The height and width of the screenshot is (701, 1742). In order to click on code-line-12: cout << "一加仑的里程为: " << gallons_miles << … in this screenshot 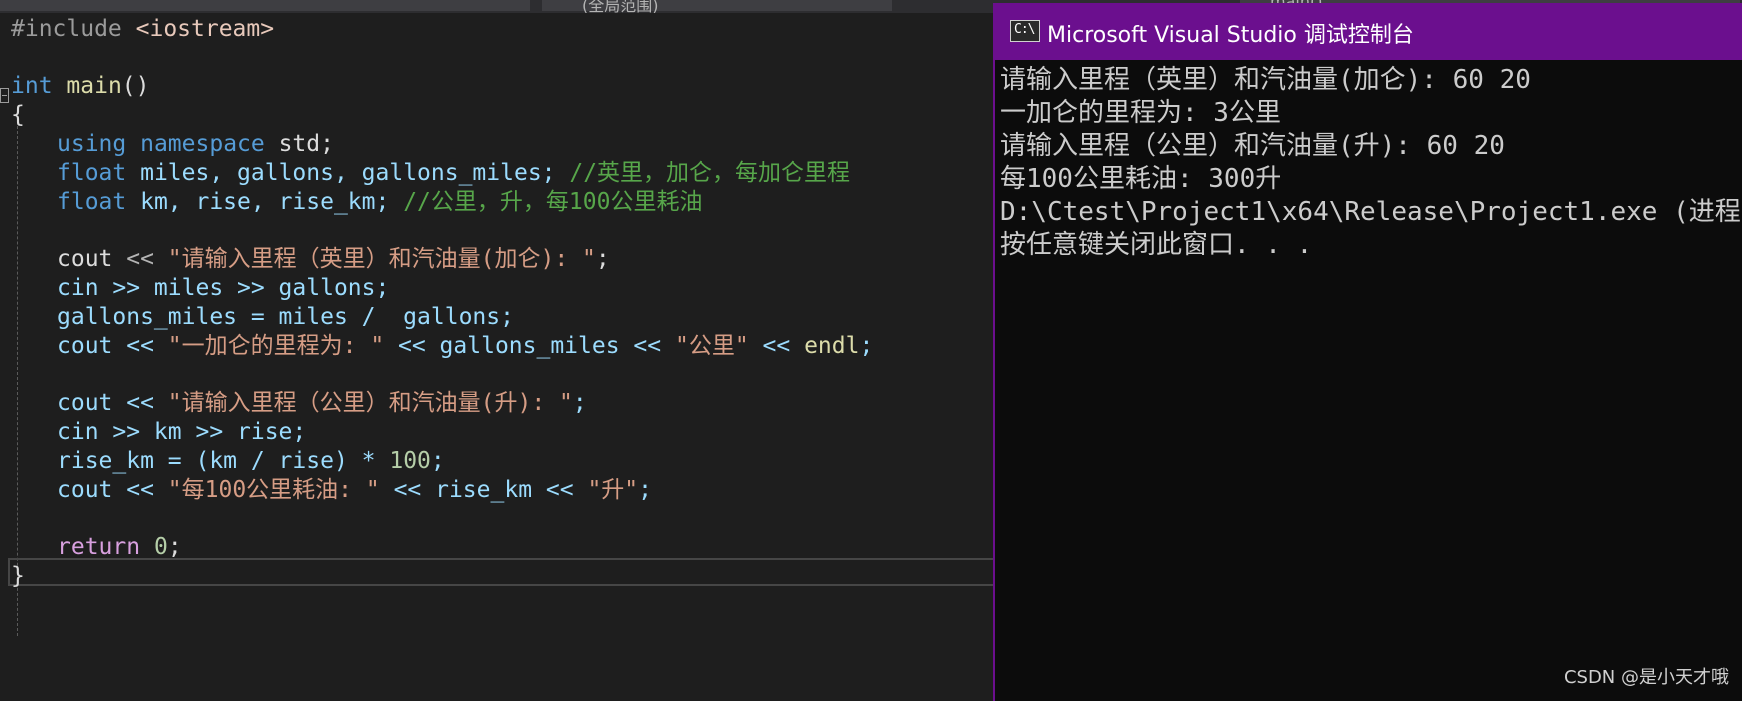, I will do `click(465, 346)`.